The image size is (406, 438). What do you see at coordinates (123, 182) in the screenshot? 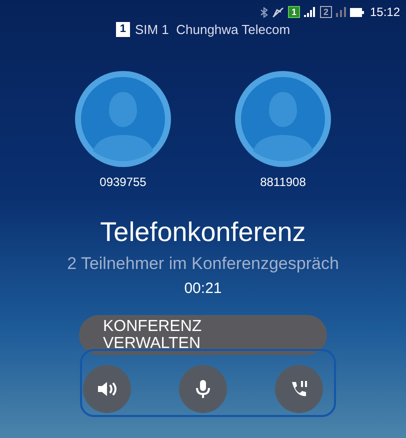
I see `participant-number: 0939755` at bounding box center [123, 182].